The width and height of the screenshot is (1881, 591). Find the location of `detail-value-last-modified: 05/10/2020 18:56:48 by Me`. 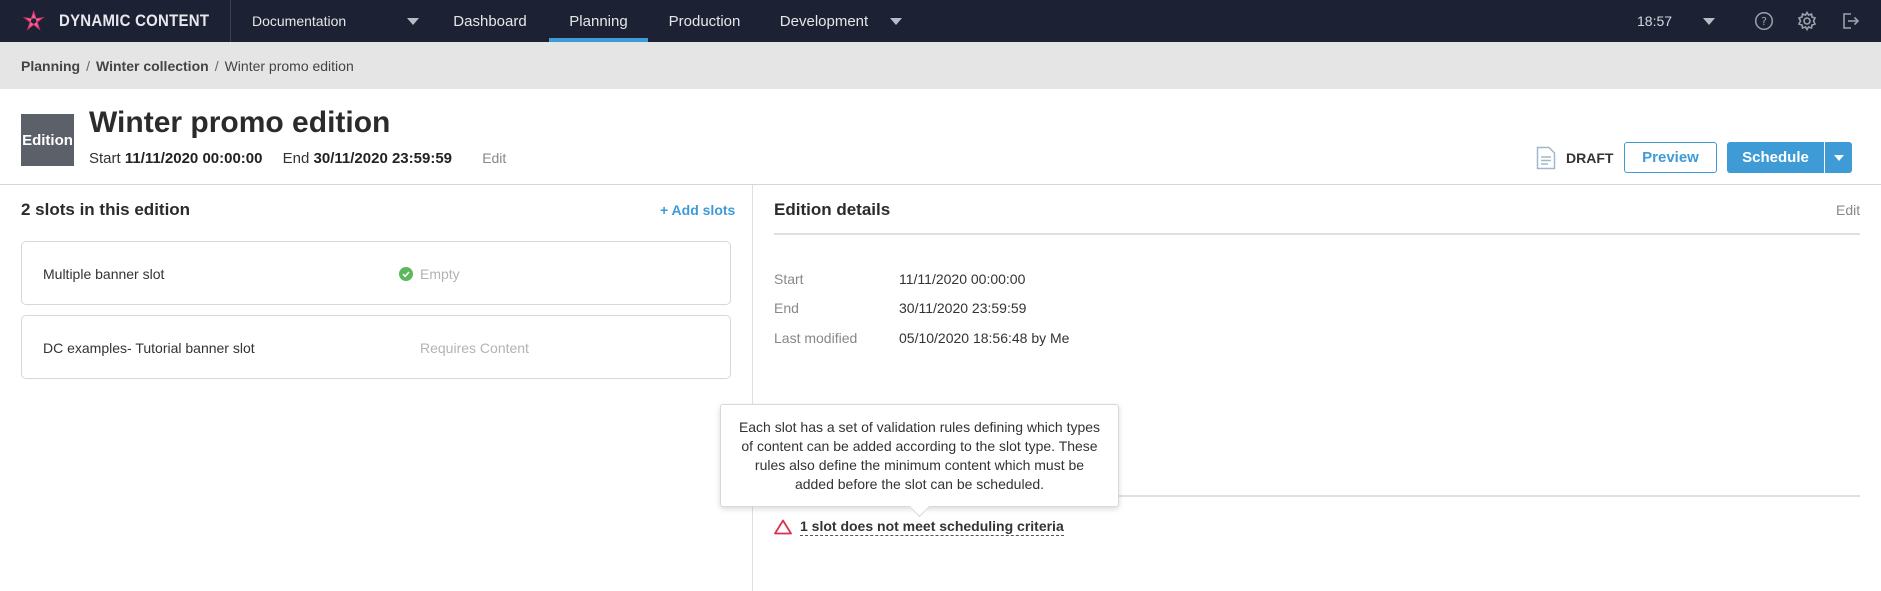

detail-value-last-modified: 05/10/2020 18:56:48 by Me is located at coordinates (984, 338).